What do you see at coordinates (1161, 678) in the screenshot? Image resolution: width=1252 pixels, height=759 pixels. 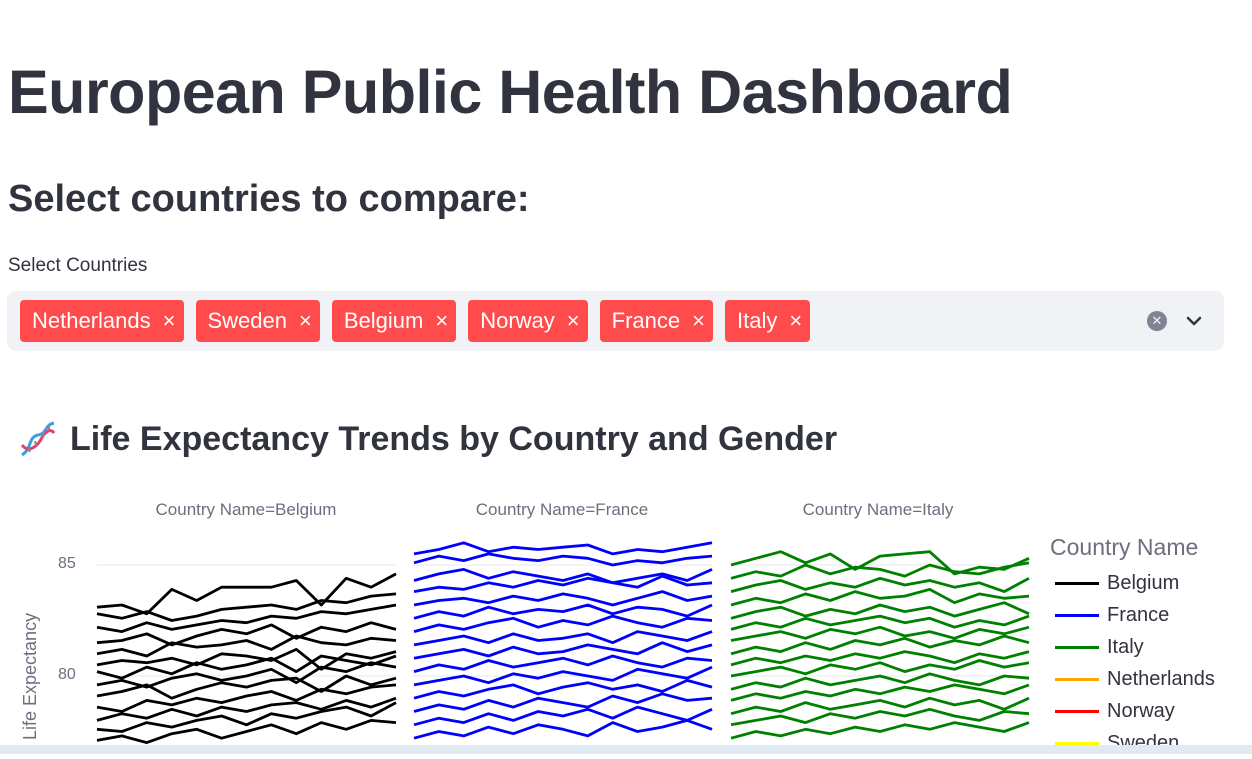 I see `legend-label: Netherlands` at bounding box center [1161, 678].